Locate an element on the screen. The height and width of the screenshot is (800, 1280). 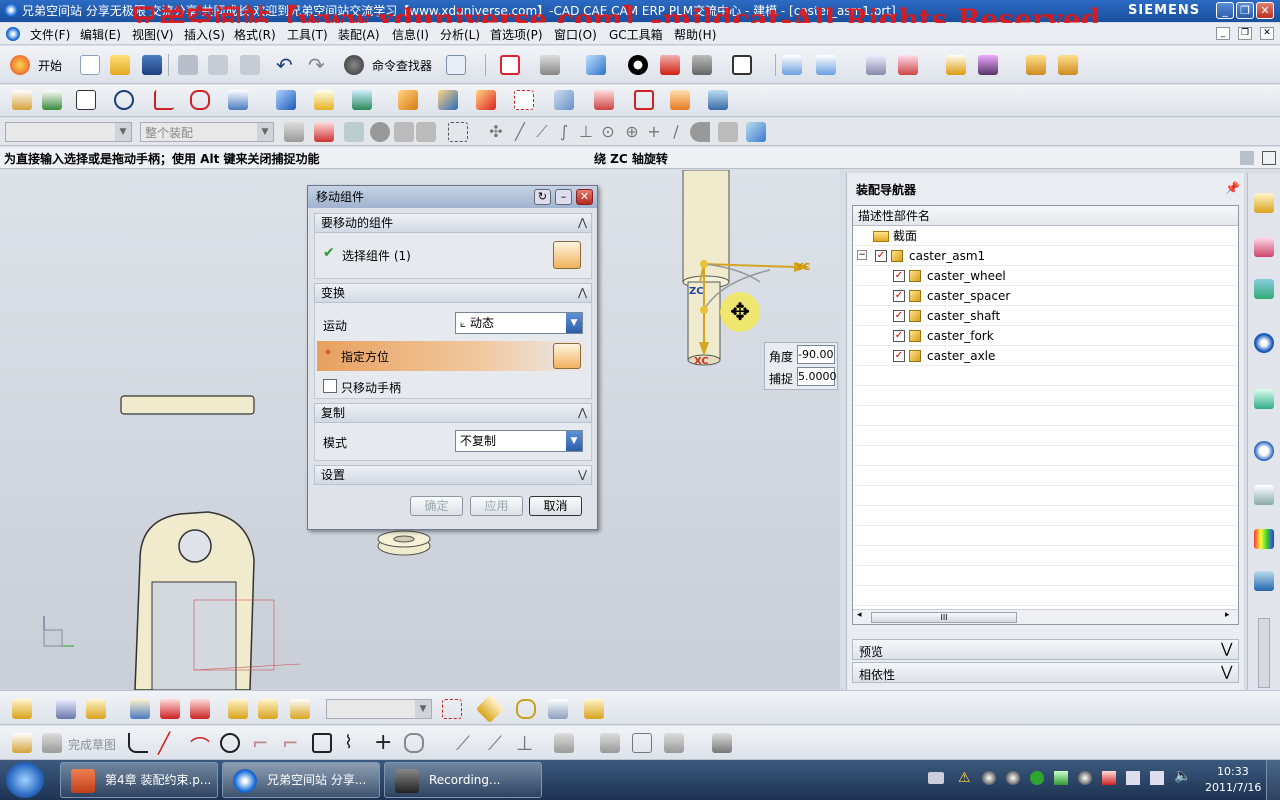
sketch-task-icon is located at coordinates (52, 100).